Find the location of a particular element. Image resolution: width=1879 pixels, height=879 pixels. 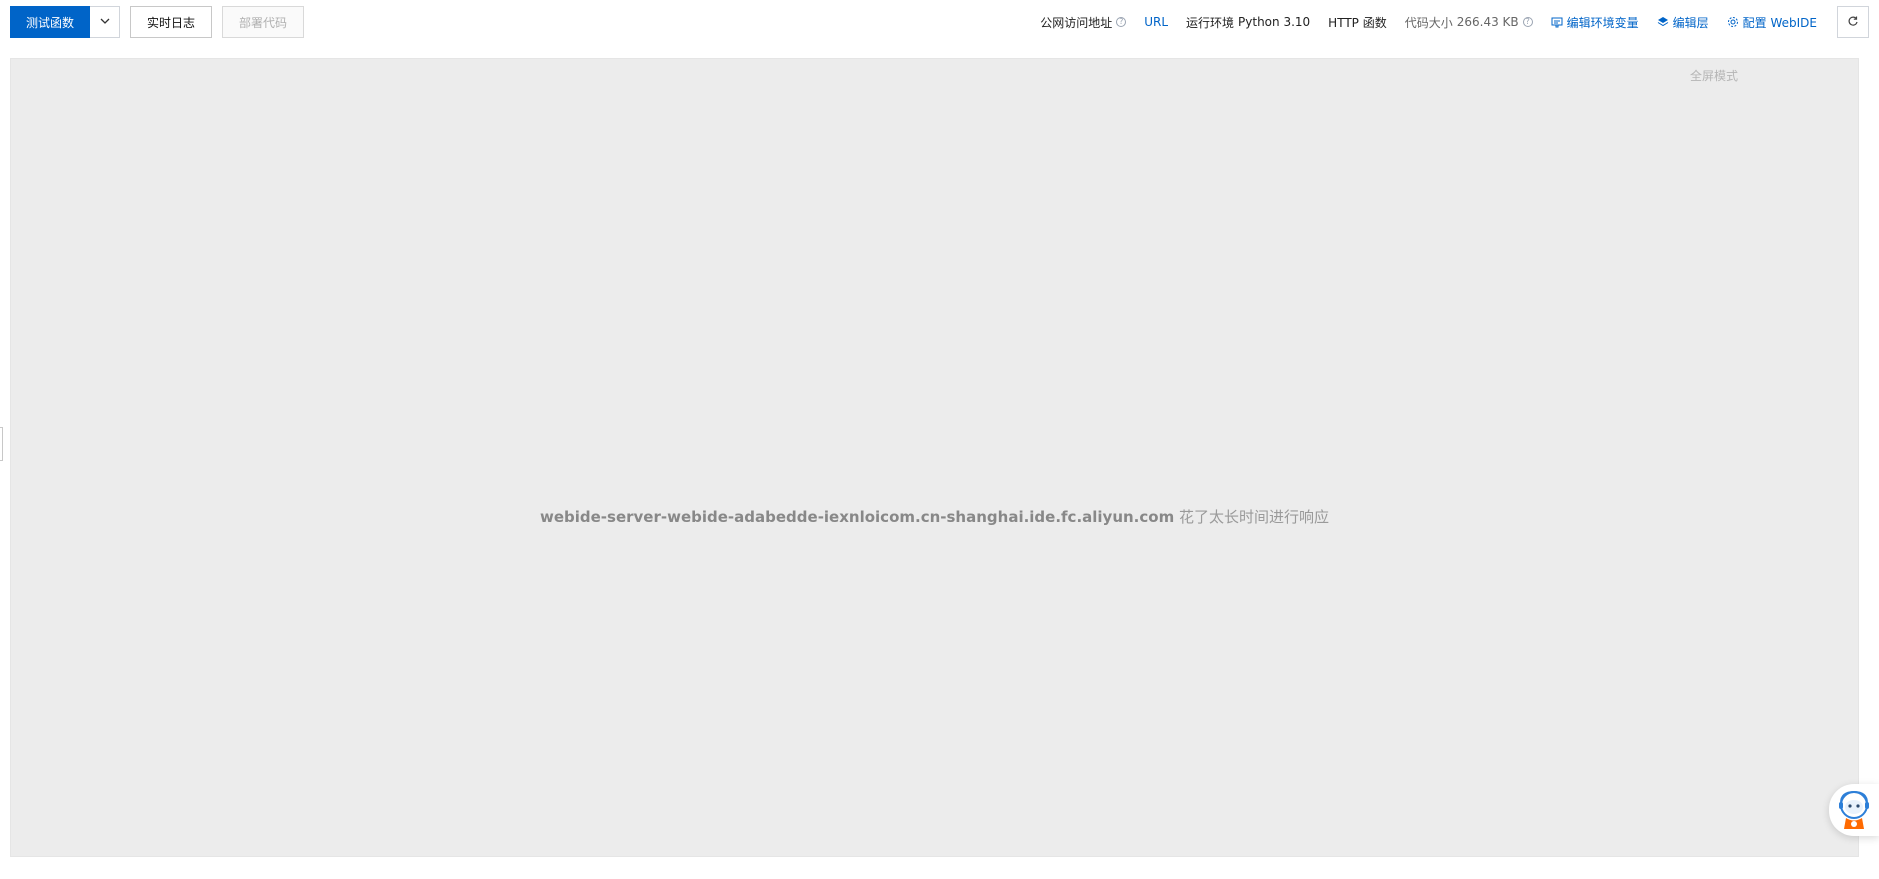

config-webide-link-wrap: 配置 WebIDE is located at coordinates (1772, 22).